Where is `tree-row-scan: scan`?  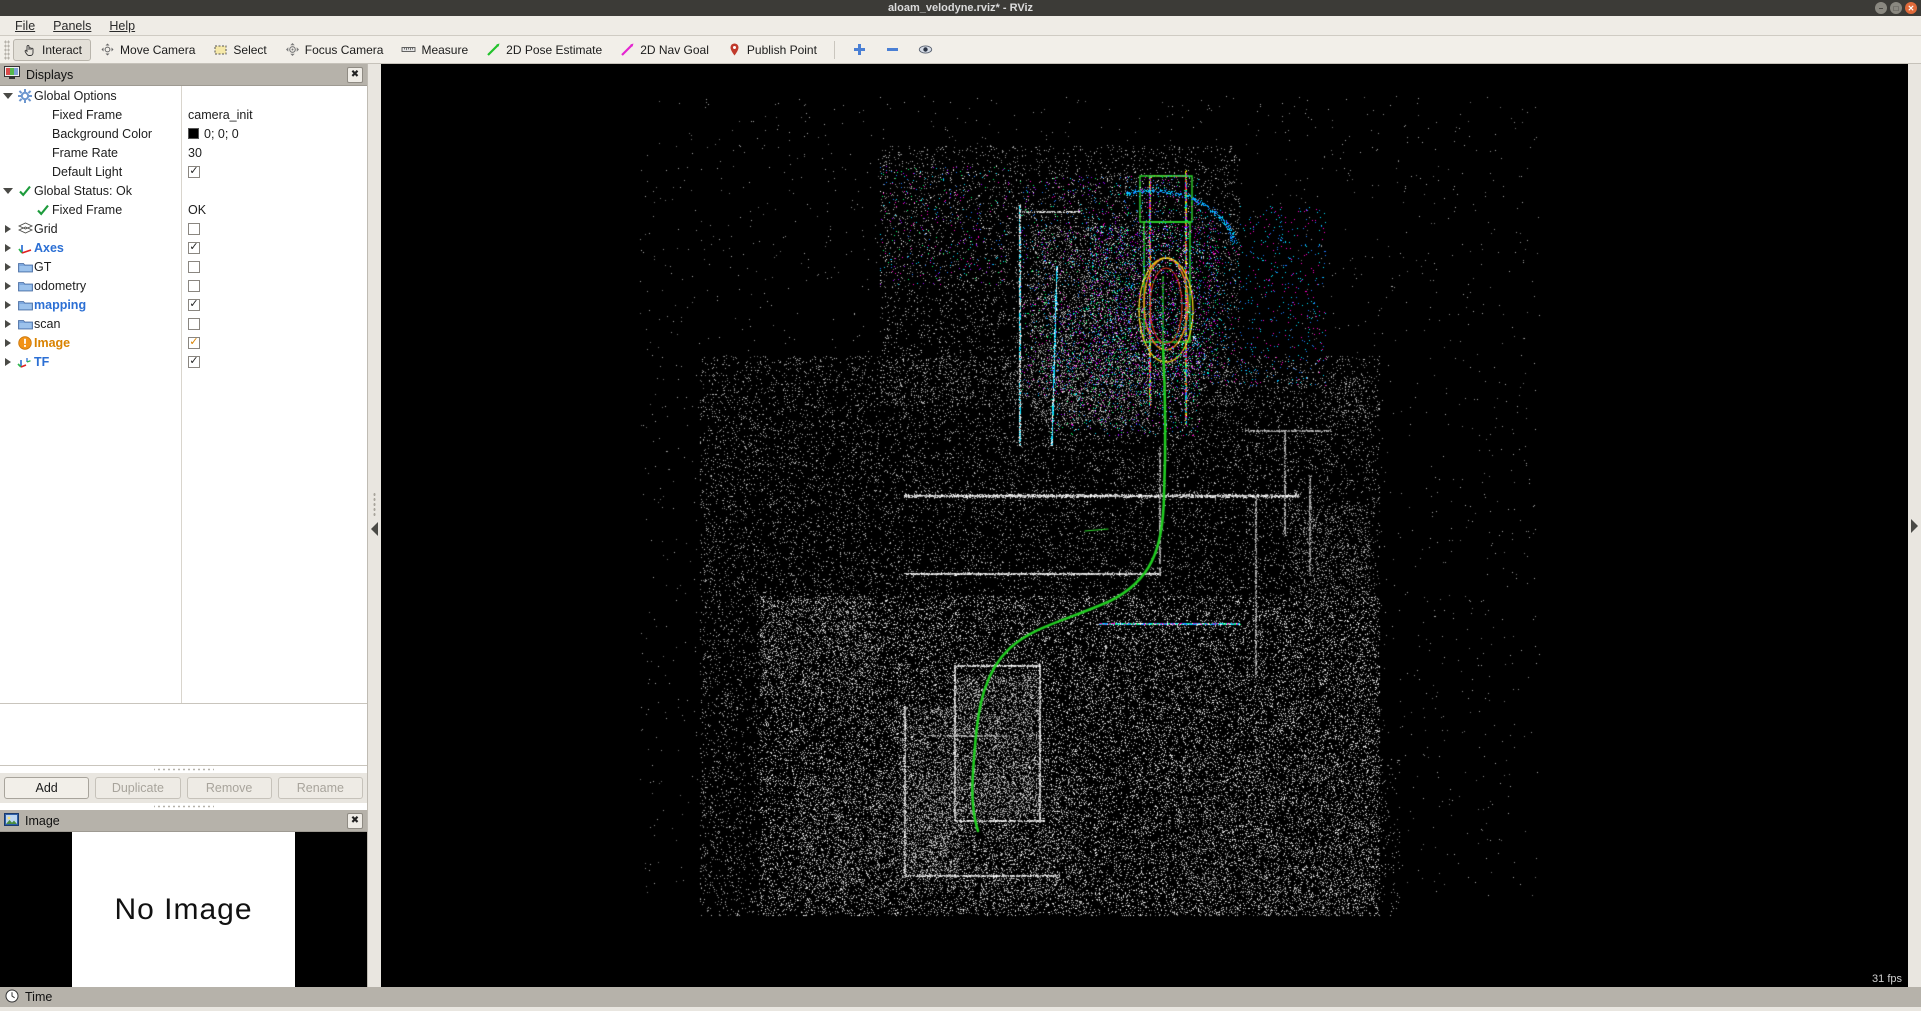 tree-row-scan: scan is located at coordinates (183, 323).